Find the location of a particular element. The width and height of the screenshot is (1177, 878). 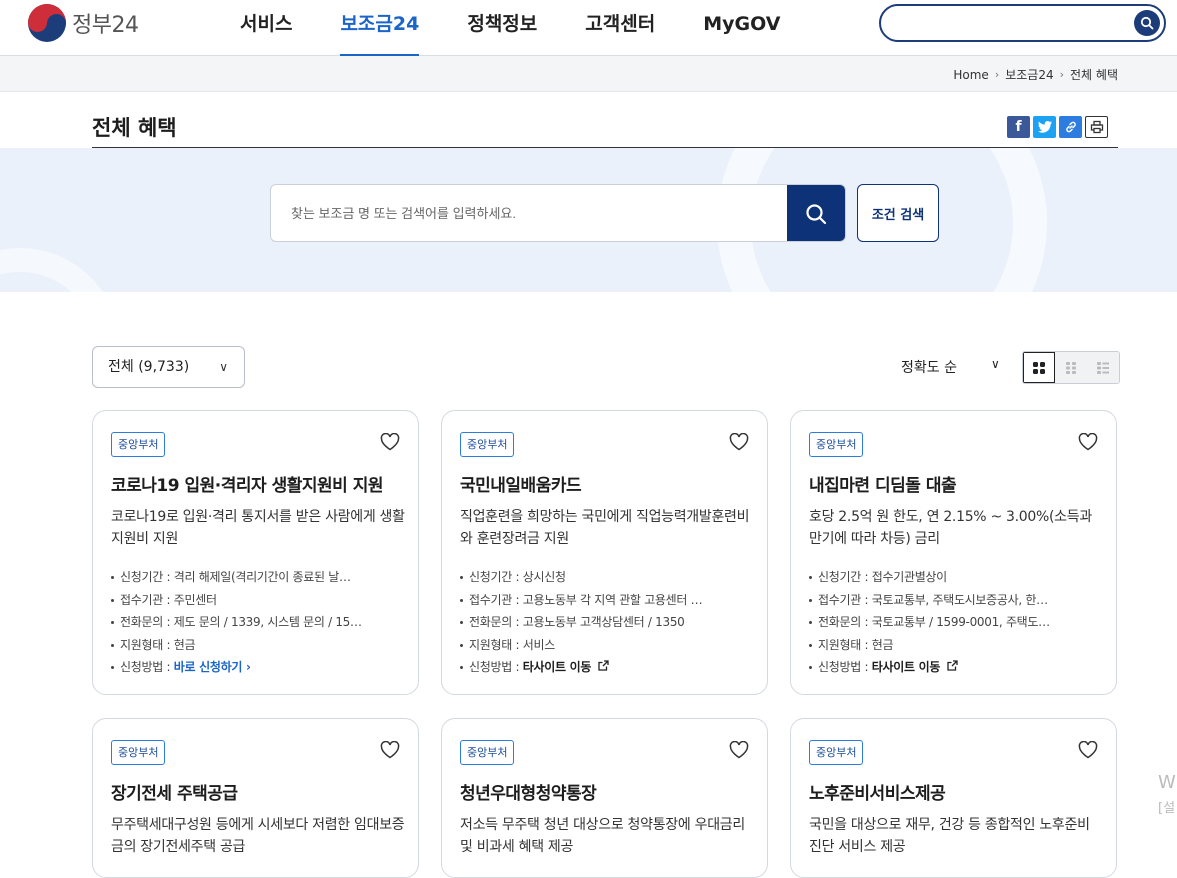

twitter-share-button is located at coordinates (1044, 127).